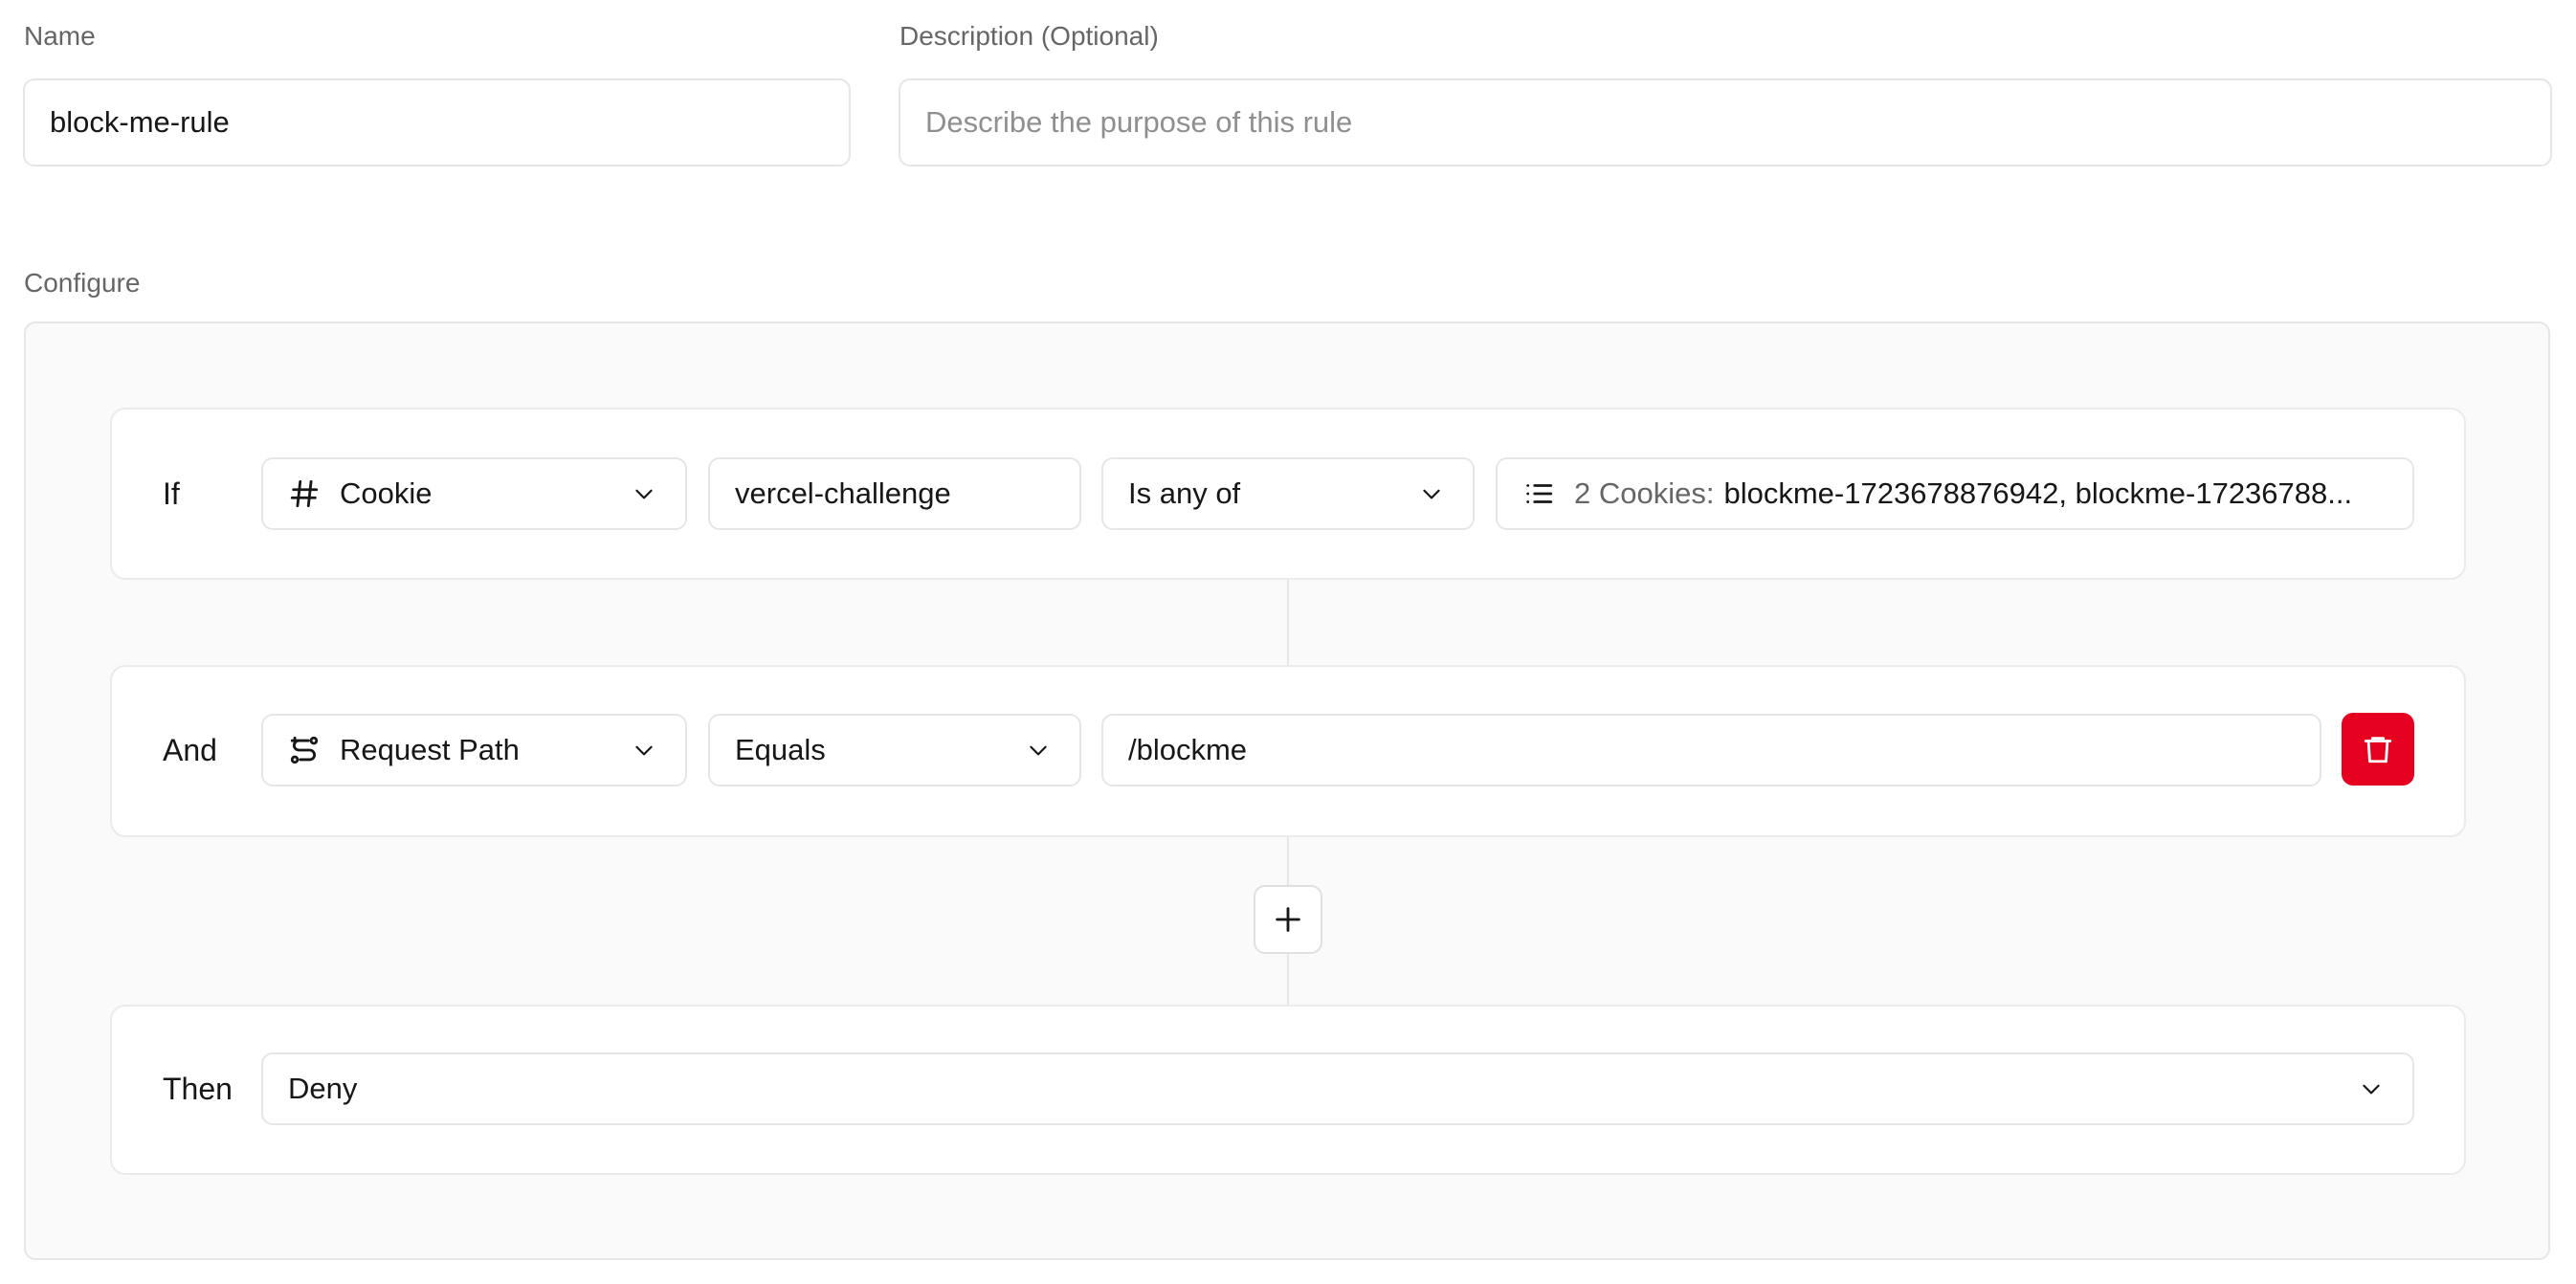  Describe the element at coordinates (780, 749) in the screenshot. I see `and-operator-value: Equals` at that location.